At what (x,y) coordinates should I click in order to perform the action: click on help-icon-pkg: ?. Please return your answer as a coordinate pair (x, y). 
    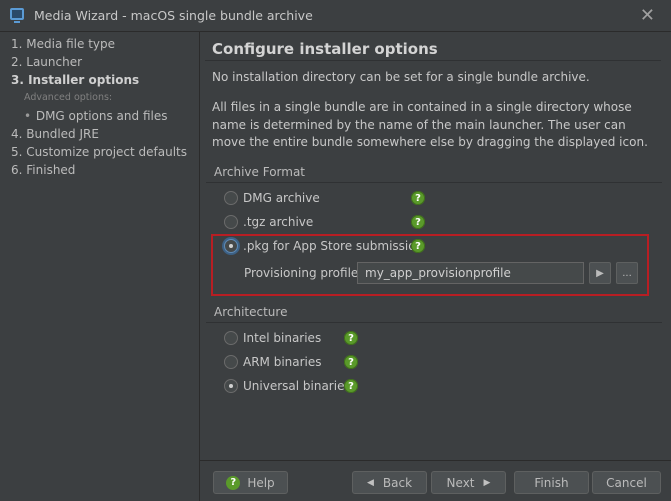
    Looking at the image, I should click on (418, 246).